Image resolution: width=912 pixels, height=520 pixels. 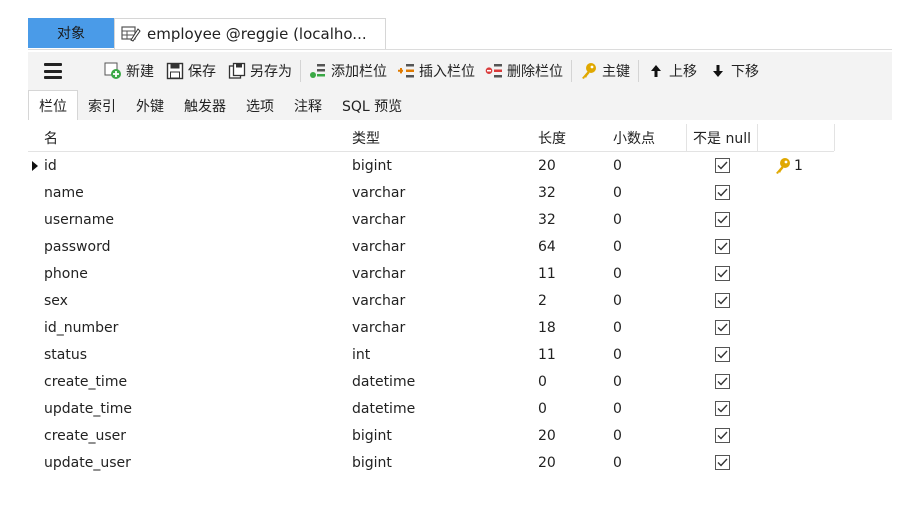 What do you see at coordinates (431, 300) in the screenshot?
I see `table-row: sex varchar 2 0` at bounding box center [431, 300].